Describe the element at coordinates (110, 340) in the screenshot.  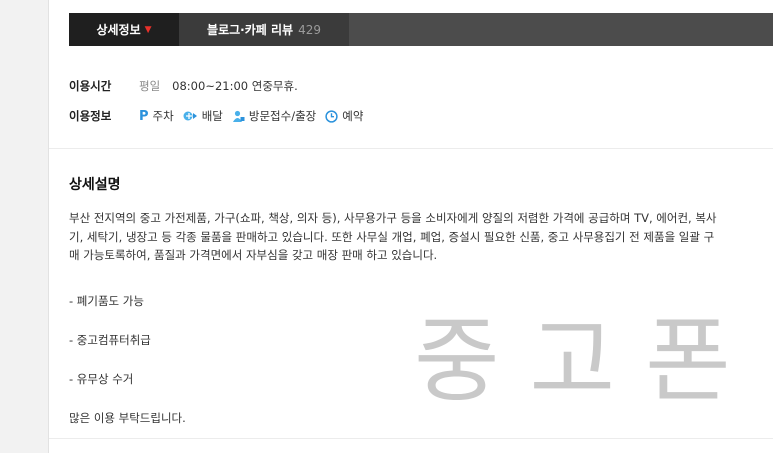
I see `bullet-item: - 중고컴퓨터취급` at that location.